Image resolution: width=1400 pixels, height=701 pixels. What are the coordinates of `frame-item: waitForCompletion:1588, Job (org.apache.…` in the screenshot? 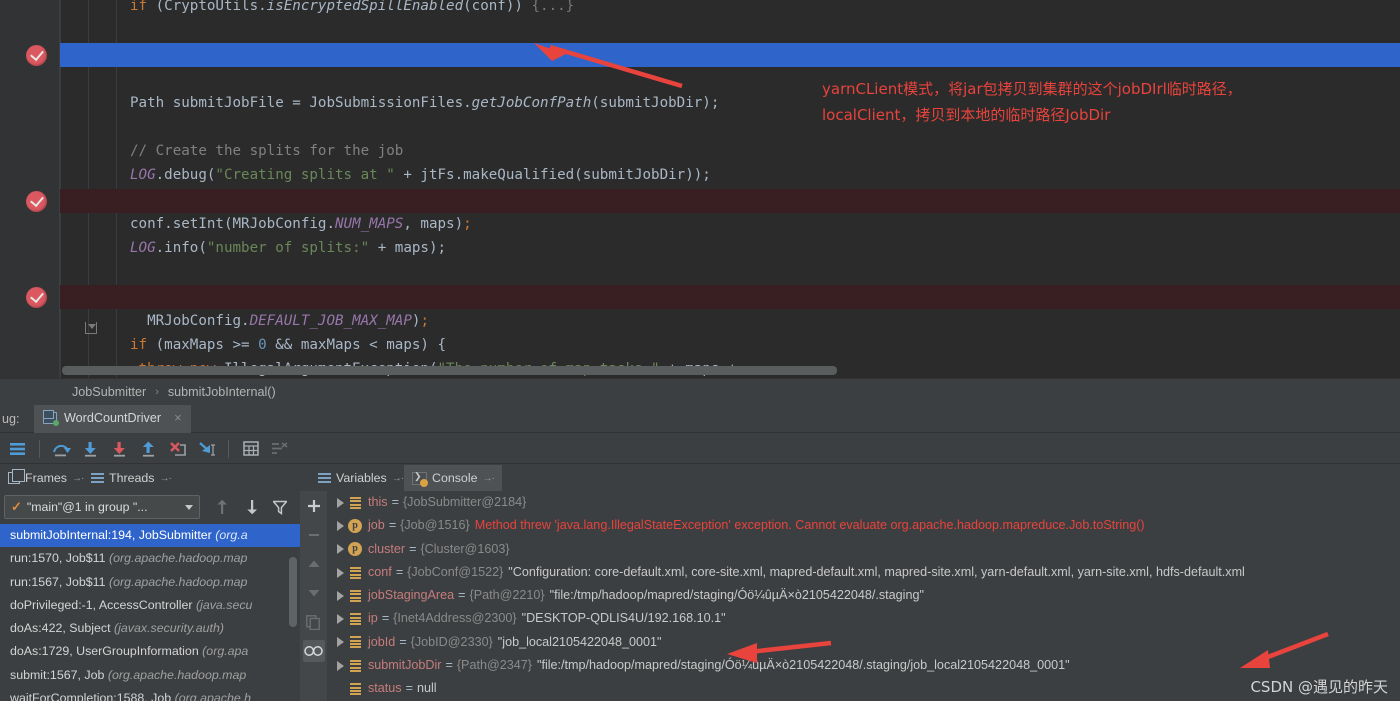 It's located at (150, 694).